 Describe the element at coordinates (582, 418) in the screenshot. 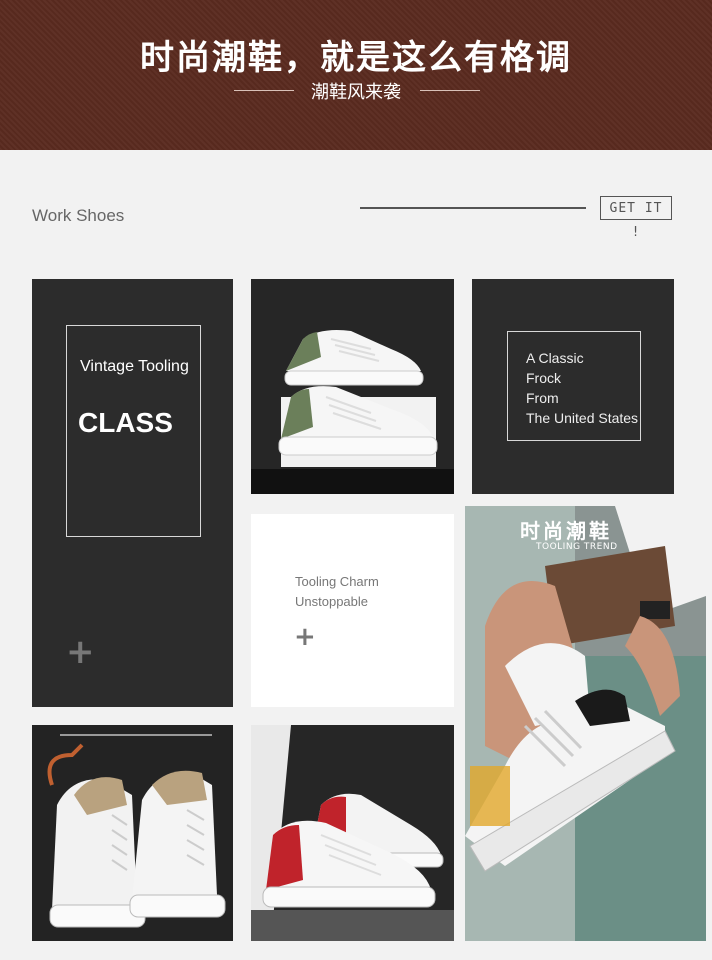

I see `classic-line-4: The United States` at that location.